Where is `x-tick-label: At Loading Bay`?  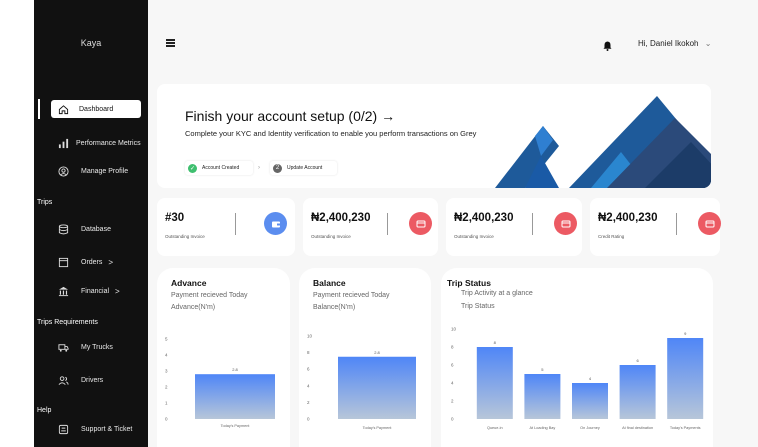
x-tick-label: At Loading Bay is located at coordinates (543, 428).